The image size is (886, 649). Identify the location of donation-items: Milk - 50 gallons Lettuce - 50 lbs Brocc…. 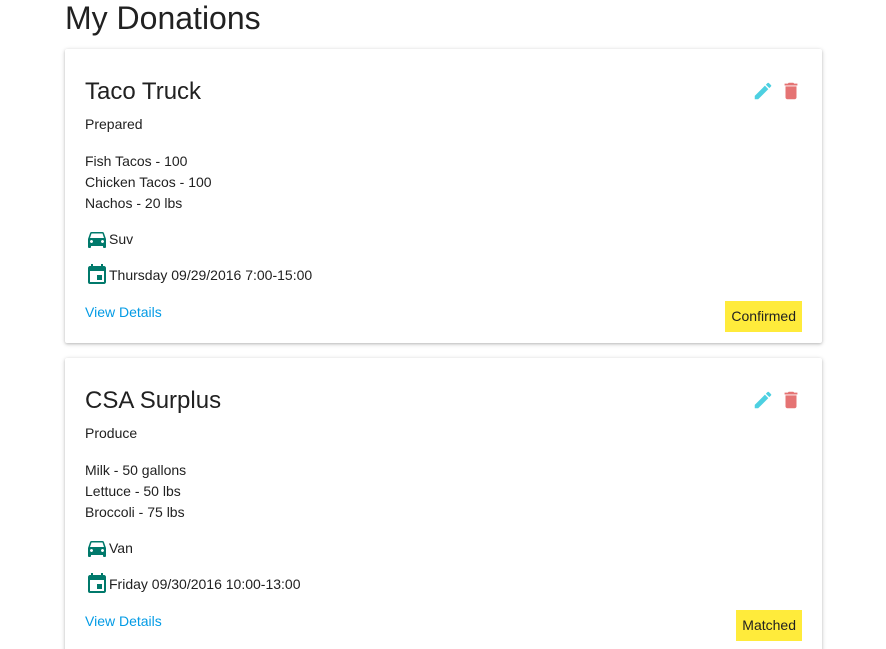
(135, 491).